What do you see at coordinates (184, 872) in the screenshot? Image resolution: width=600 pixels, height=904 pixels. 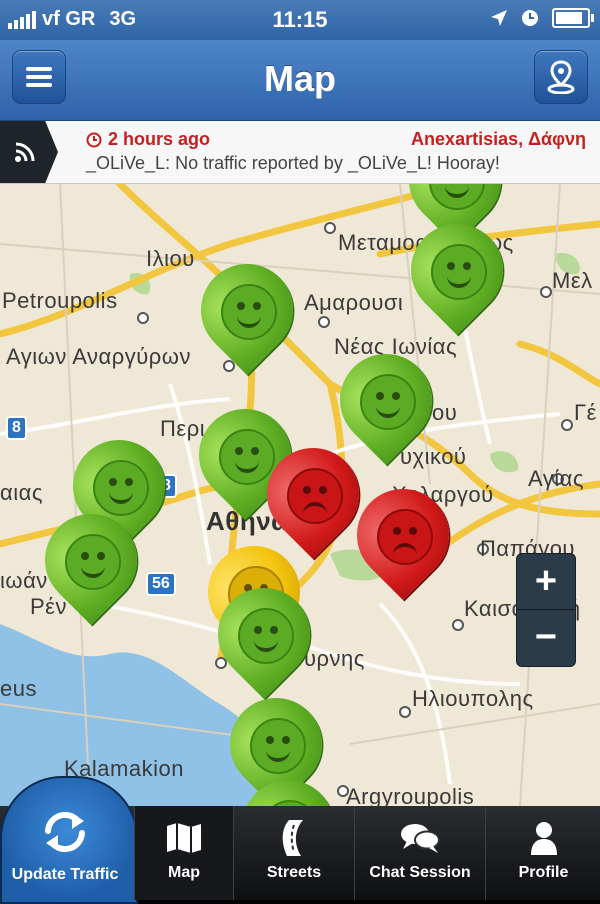 I see `tab-label: Map` at bounding box center [184, 872].